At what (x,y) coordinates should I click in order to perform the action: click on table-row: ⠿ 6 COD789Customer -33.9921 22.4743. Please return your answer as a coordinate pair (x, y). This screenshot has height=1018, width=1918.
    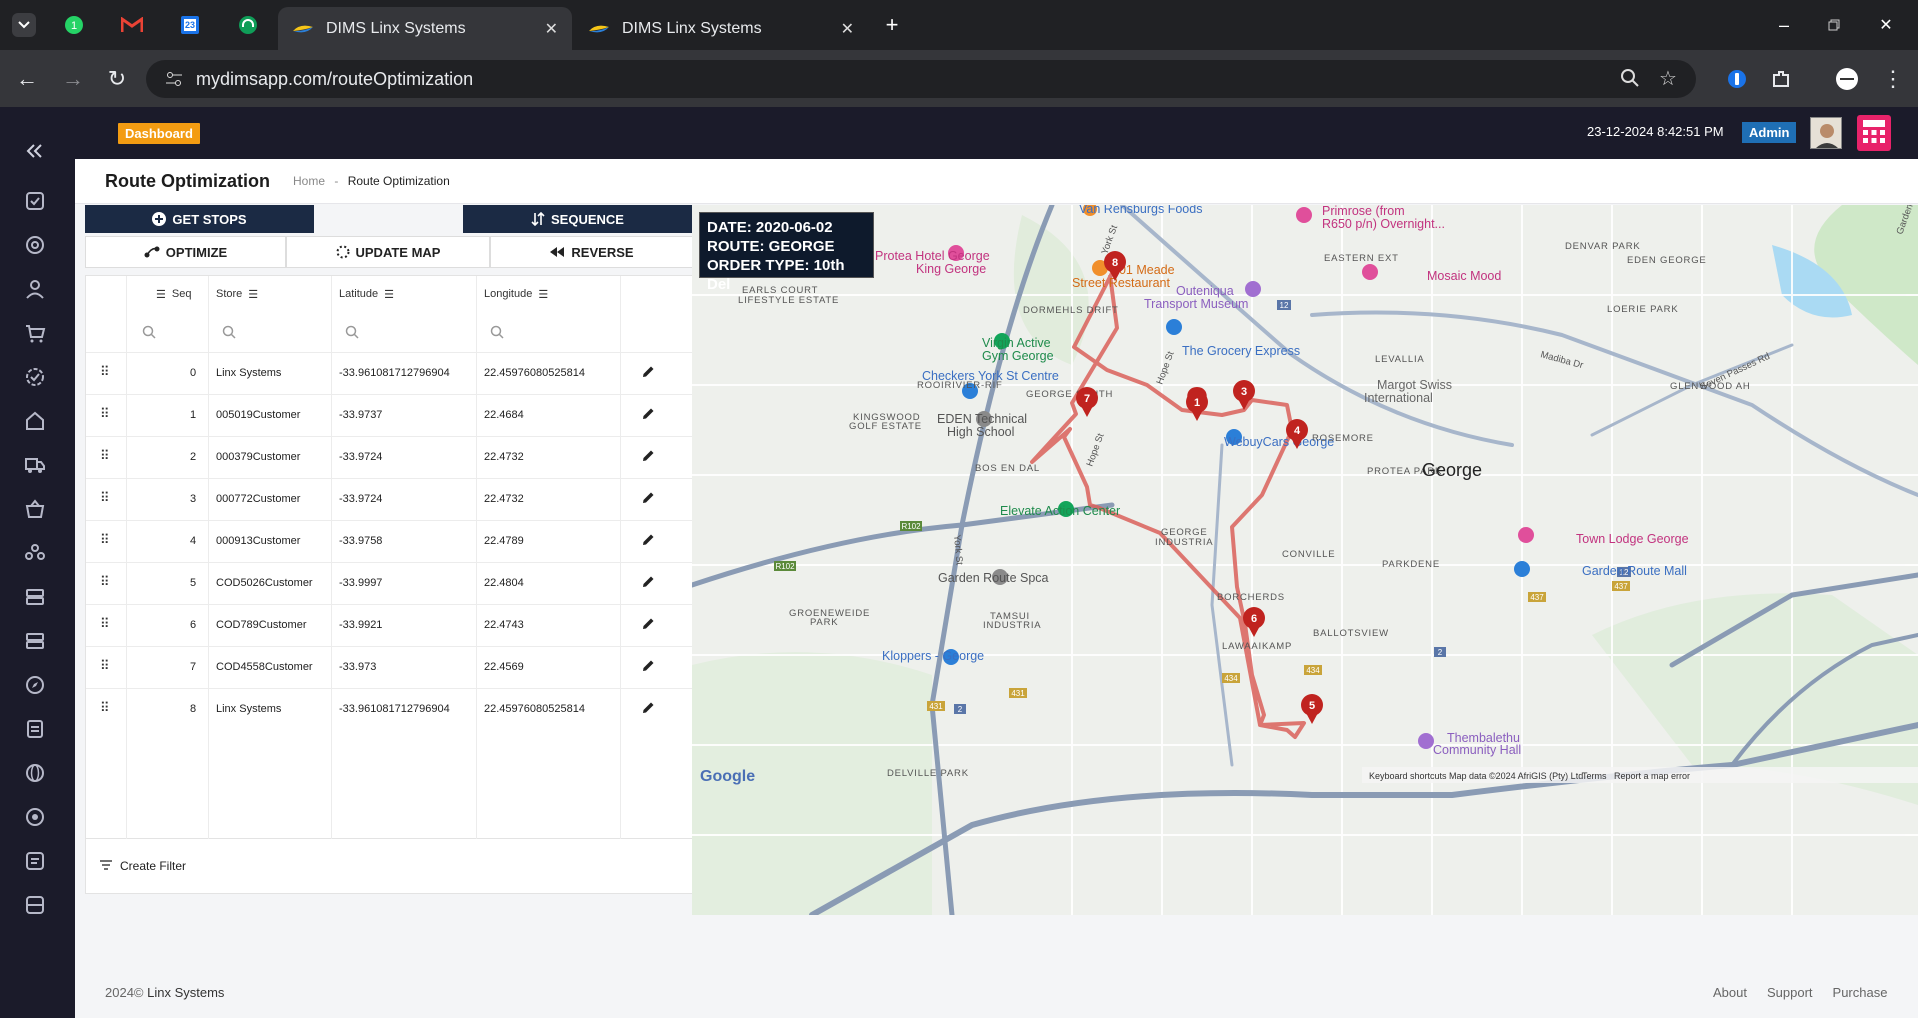
    Looking at the image, I should click on (389, 625).